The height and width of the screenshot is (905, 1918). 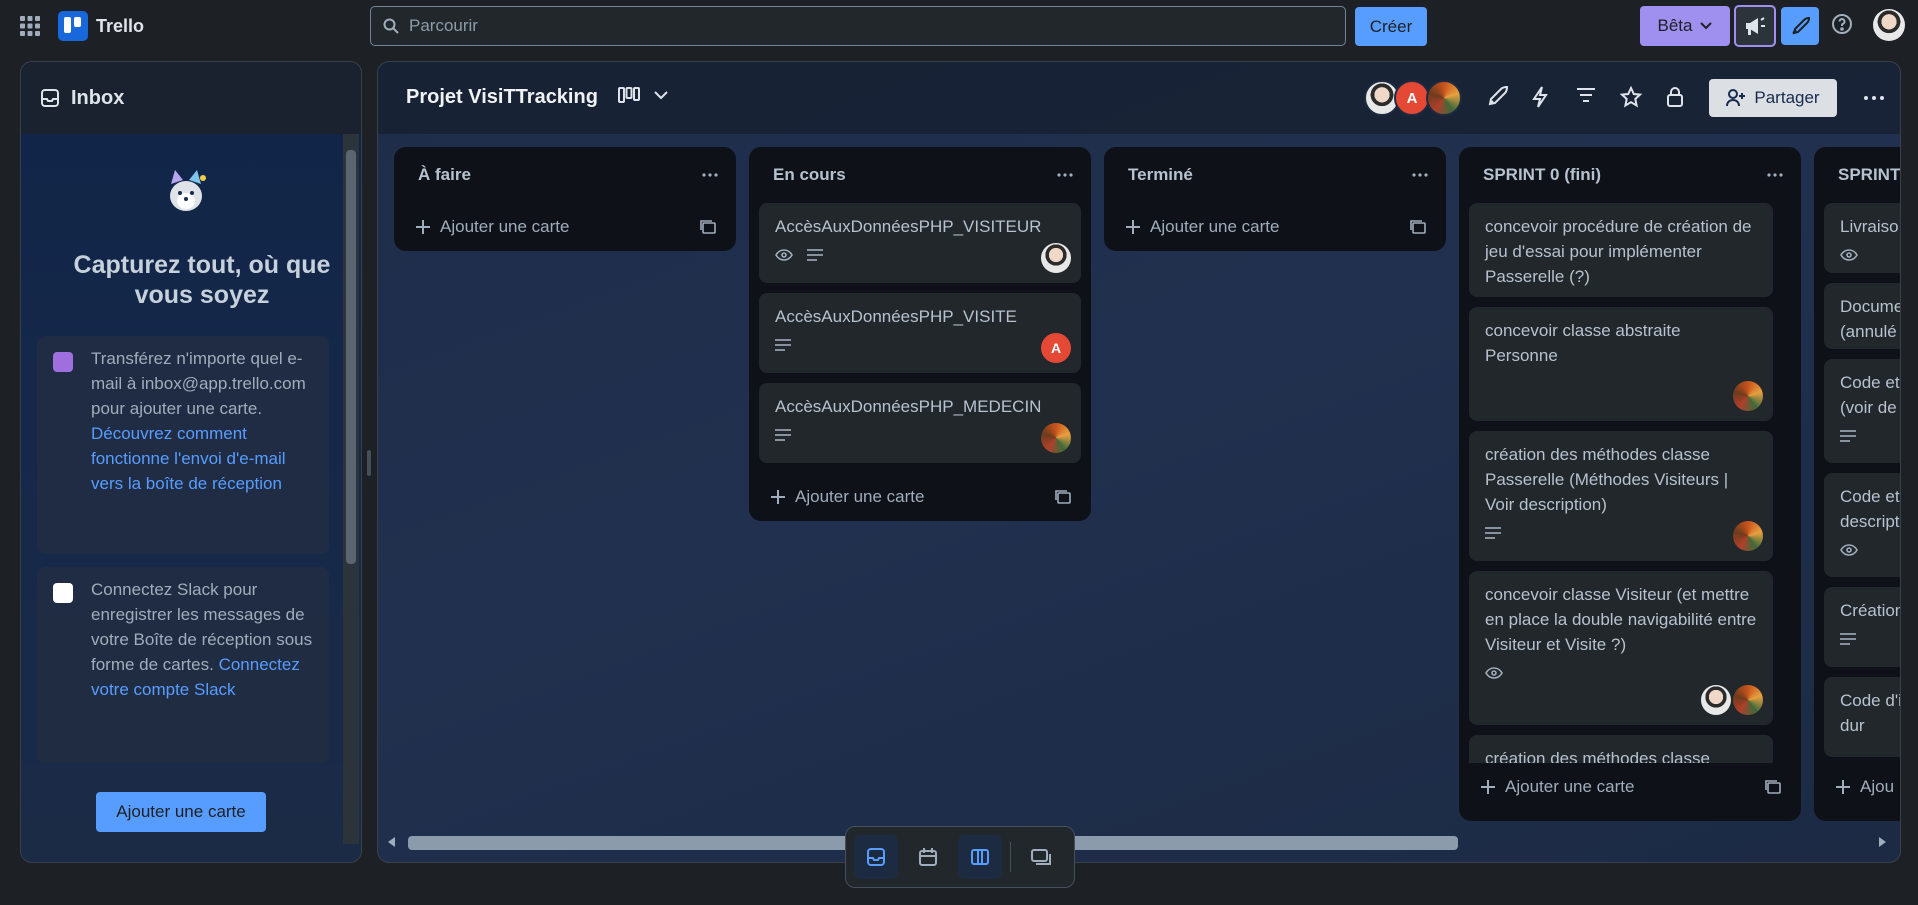 I want to click on card: AccèsAuxDonnéesPHP_MEDECIN, so click(x=920, y=423).